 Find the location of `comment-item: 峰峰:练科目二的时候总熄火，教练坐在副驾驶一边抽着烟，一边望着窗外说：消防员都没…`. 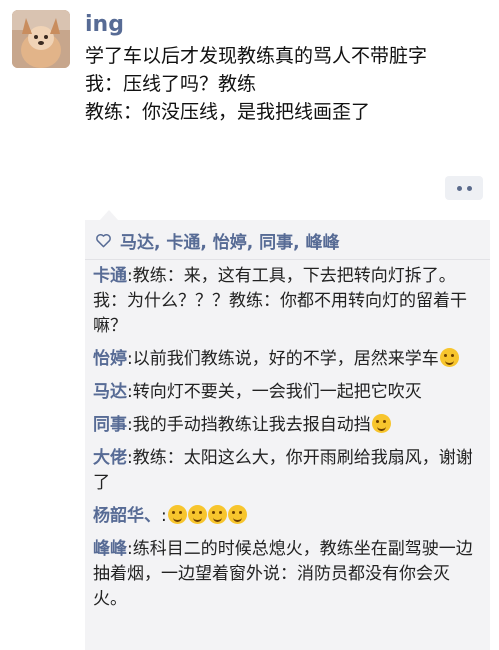

comment-item: 峰峰:练科目二的时候总熄火，教练坐在副驾驶一边抽着烟，一边望着窗外说：消防员都没… is located at coordinates (287, 574).